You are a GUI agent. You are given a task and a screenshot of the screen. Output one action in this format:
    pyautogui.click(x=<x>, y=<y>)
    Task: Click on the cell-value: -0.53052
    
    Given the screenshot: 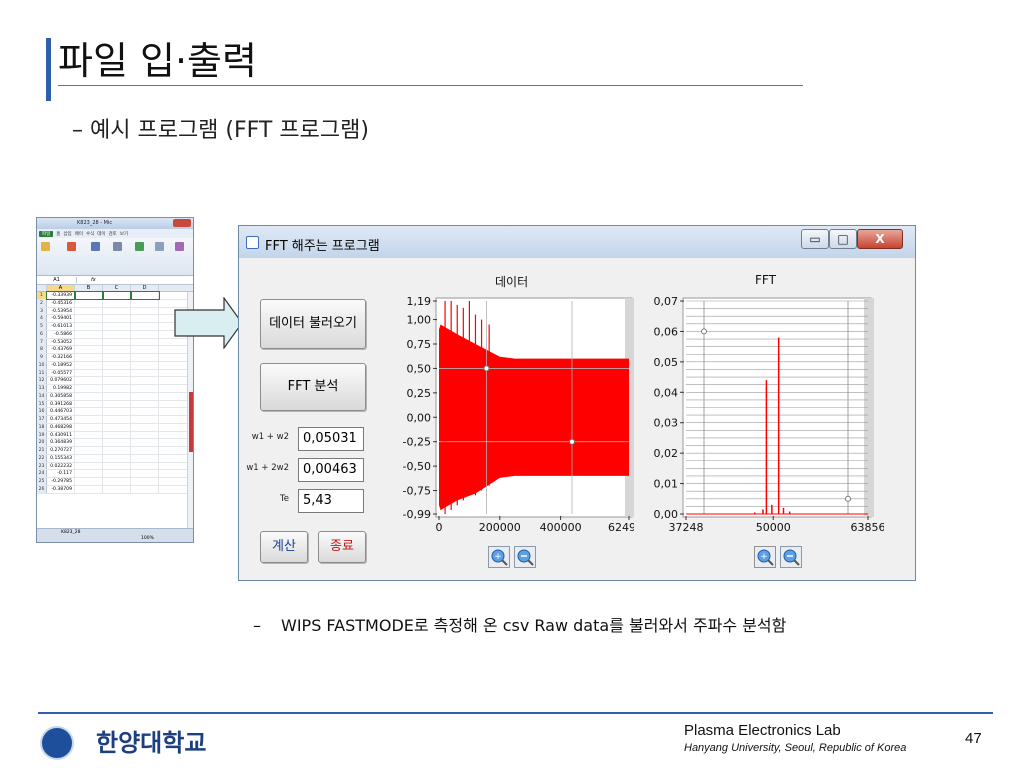 What is the action you would take?
    pyautogui.click(x=61, y=342)
    